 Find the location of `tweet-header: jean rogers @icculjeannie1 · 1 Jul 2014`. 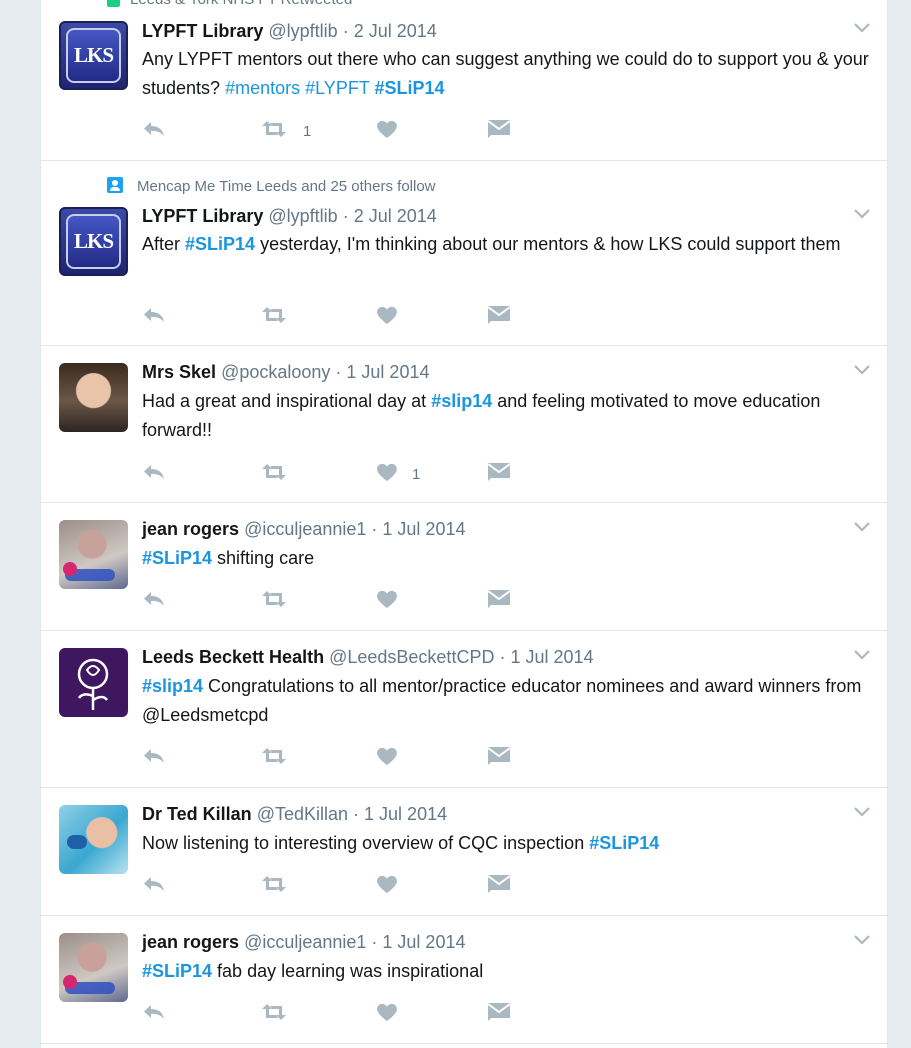

tweet-header: jean rogers @icculjeannie1 · 1 Jul 2014 is located at coordinates (304, 529).